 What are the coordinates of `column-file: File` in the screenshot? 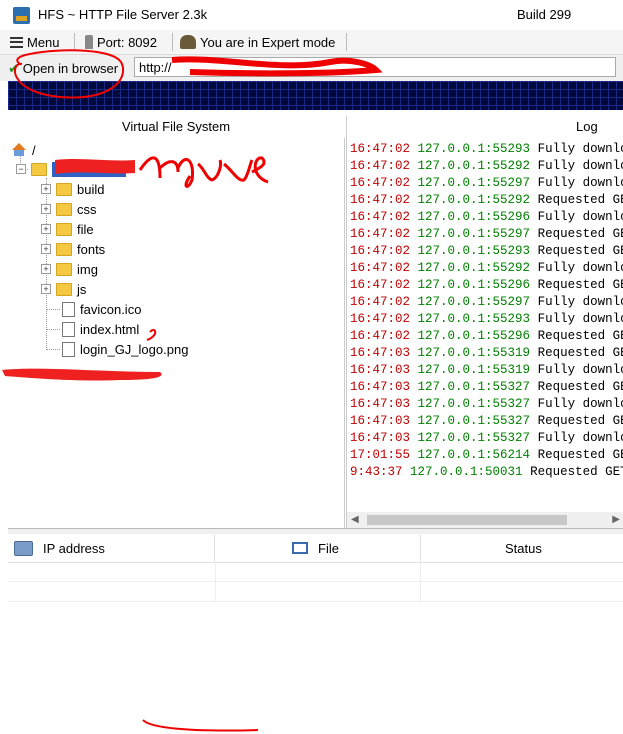 It's located at (315, 548).